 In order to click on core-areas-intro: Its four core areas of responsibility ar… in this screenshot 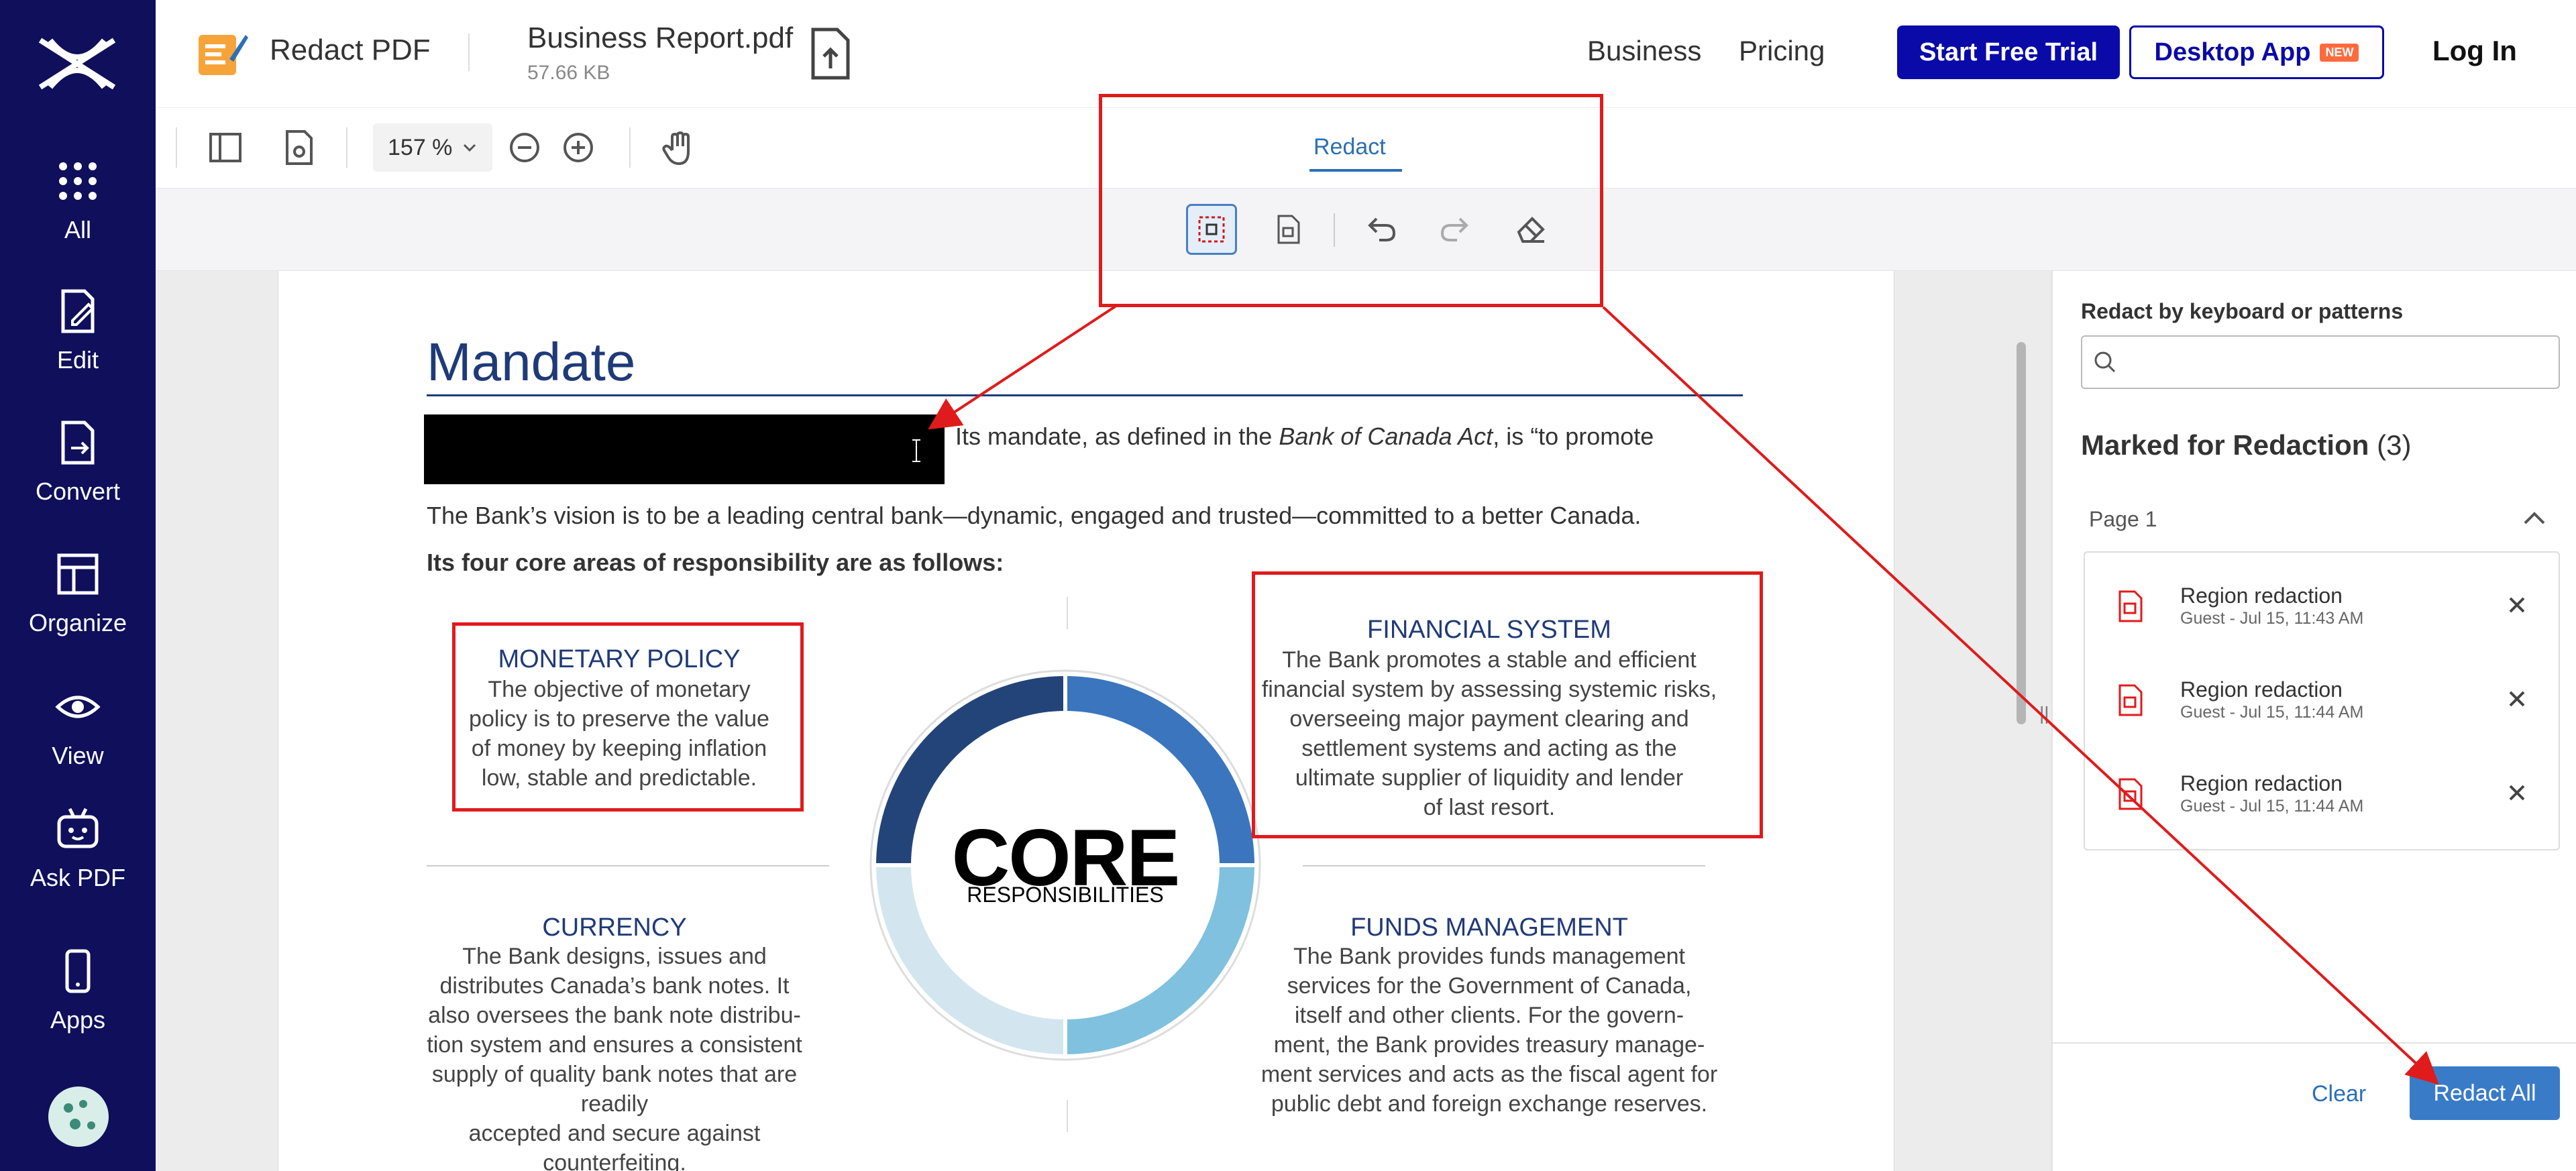, I will do `click(715, 562)`.